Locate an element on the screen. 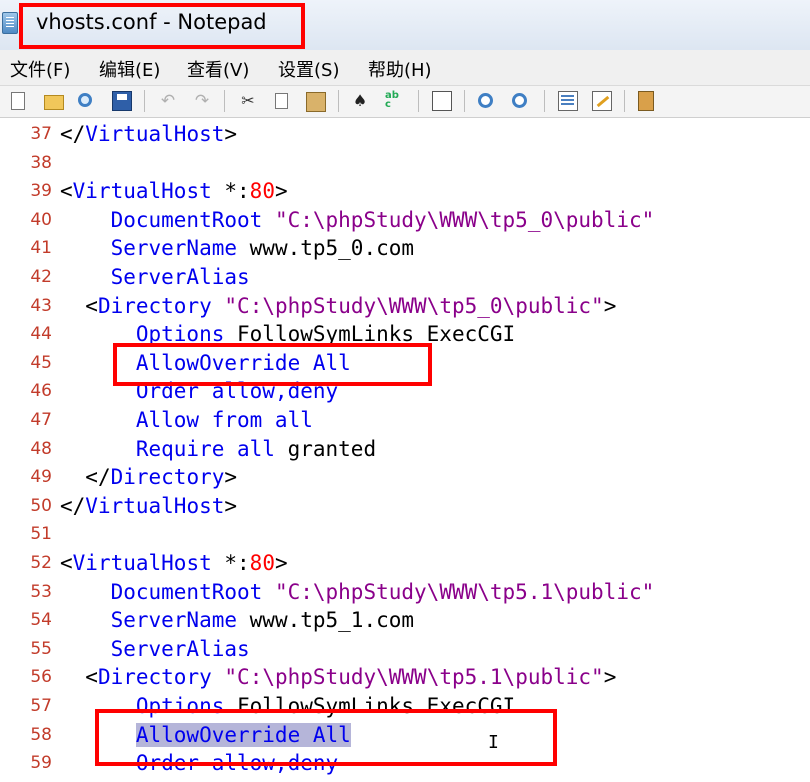 Image resolution: width=810 pixels, height=782 pixels. code-line: 51 is located at coordinates (405, 534).